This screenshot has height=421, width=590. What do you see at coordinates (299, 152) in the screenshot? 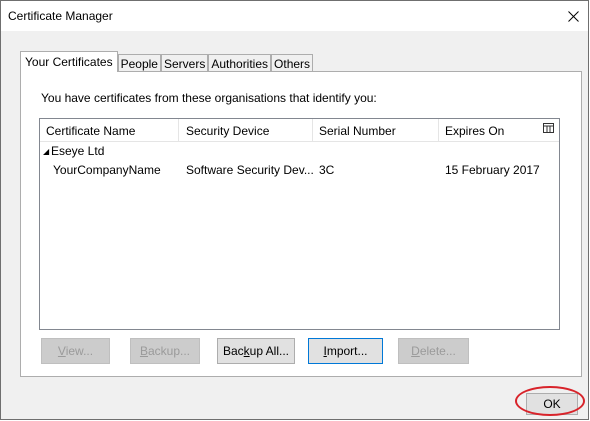
I see `tree-group-row: ◢ Eseye Ltd` at bounding box center [299, 152].